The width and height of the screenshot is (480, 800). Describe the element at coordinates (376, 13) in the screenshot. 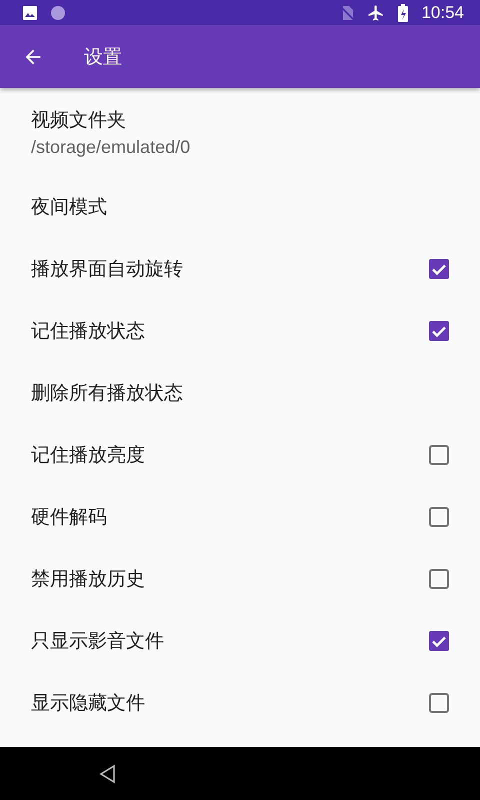

I see `airplane-icon` at that location.